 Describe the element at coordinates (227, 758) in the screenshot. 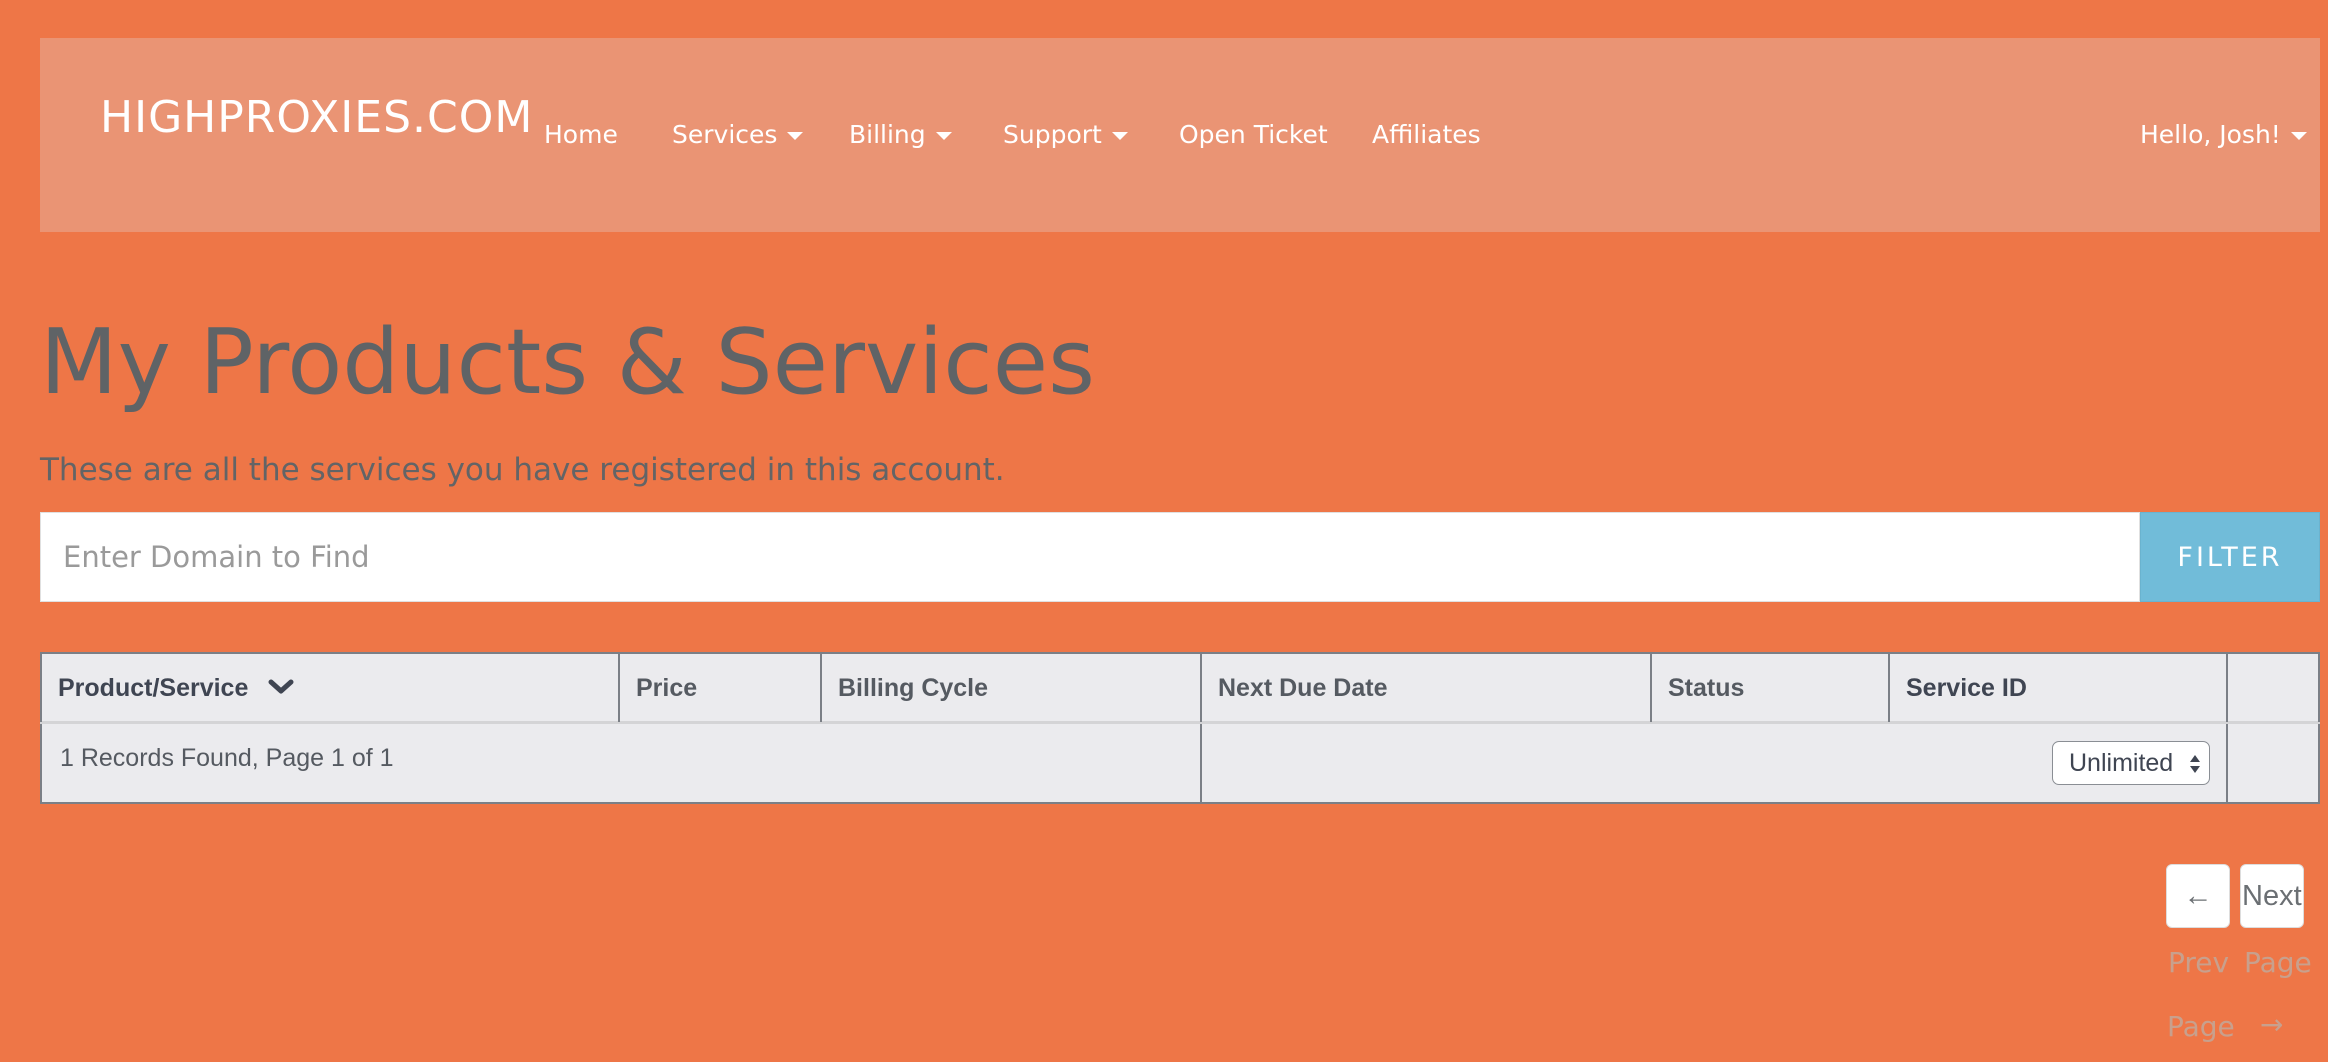

I see `records-info: 1 Records Found, Page 1 of 1` at that location.